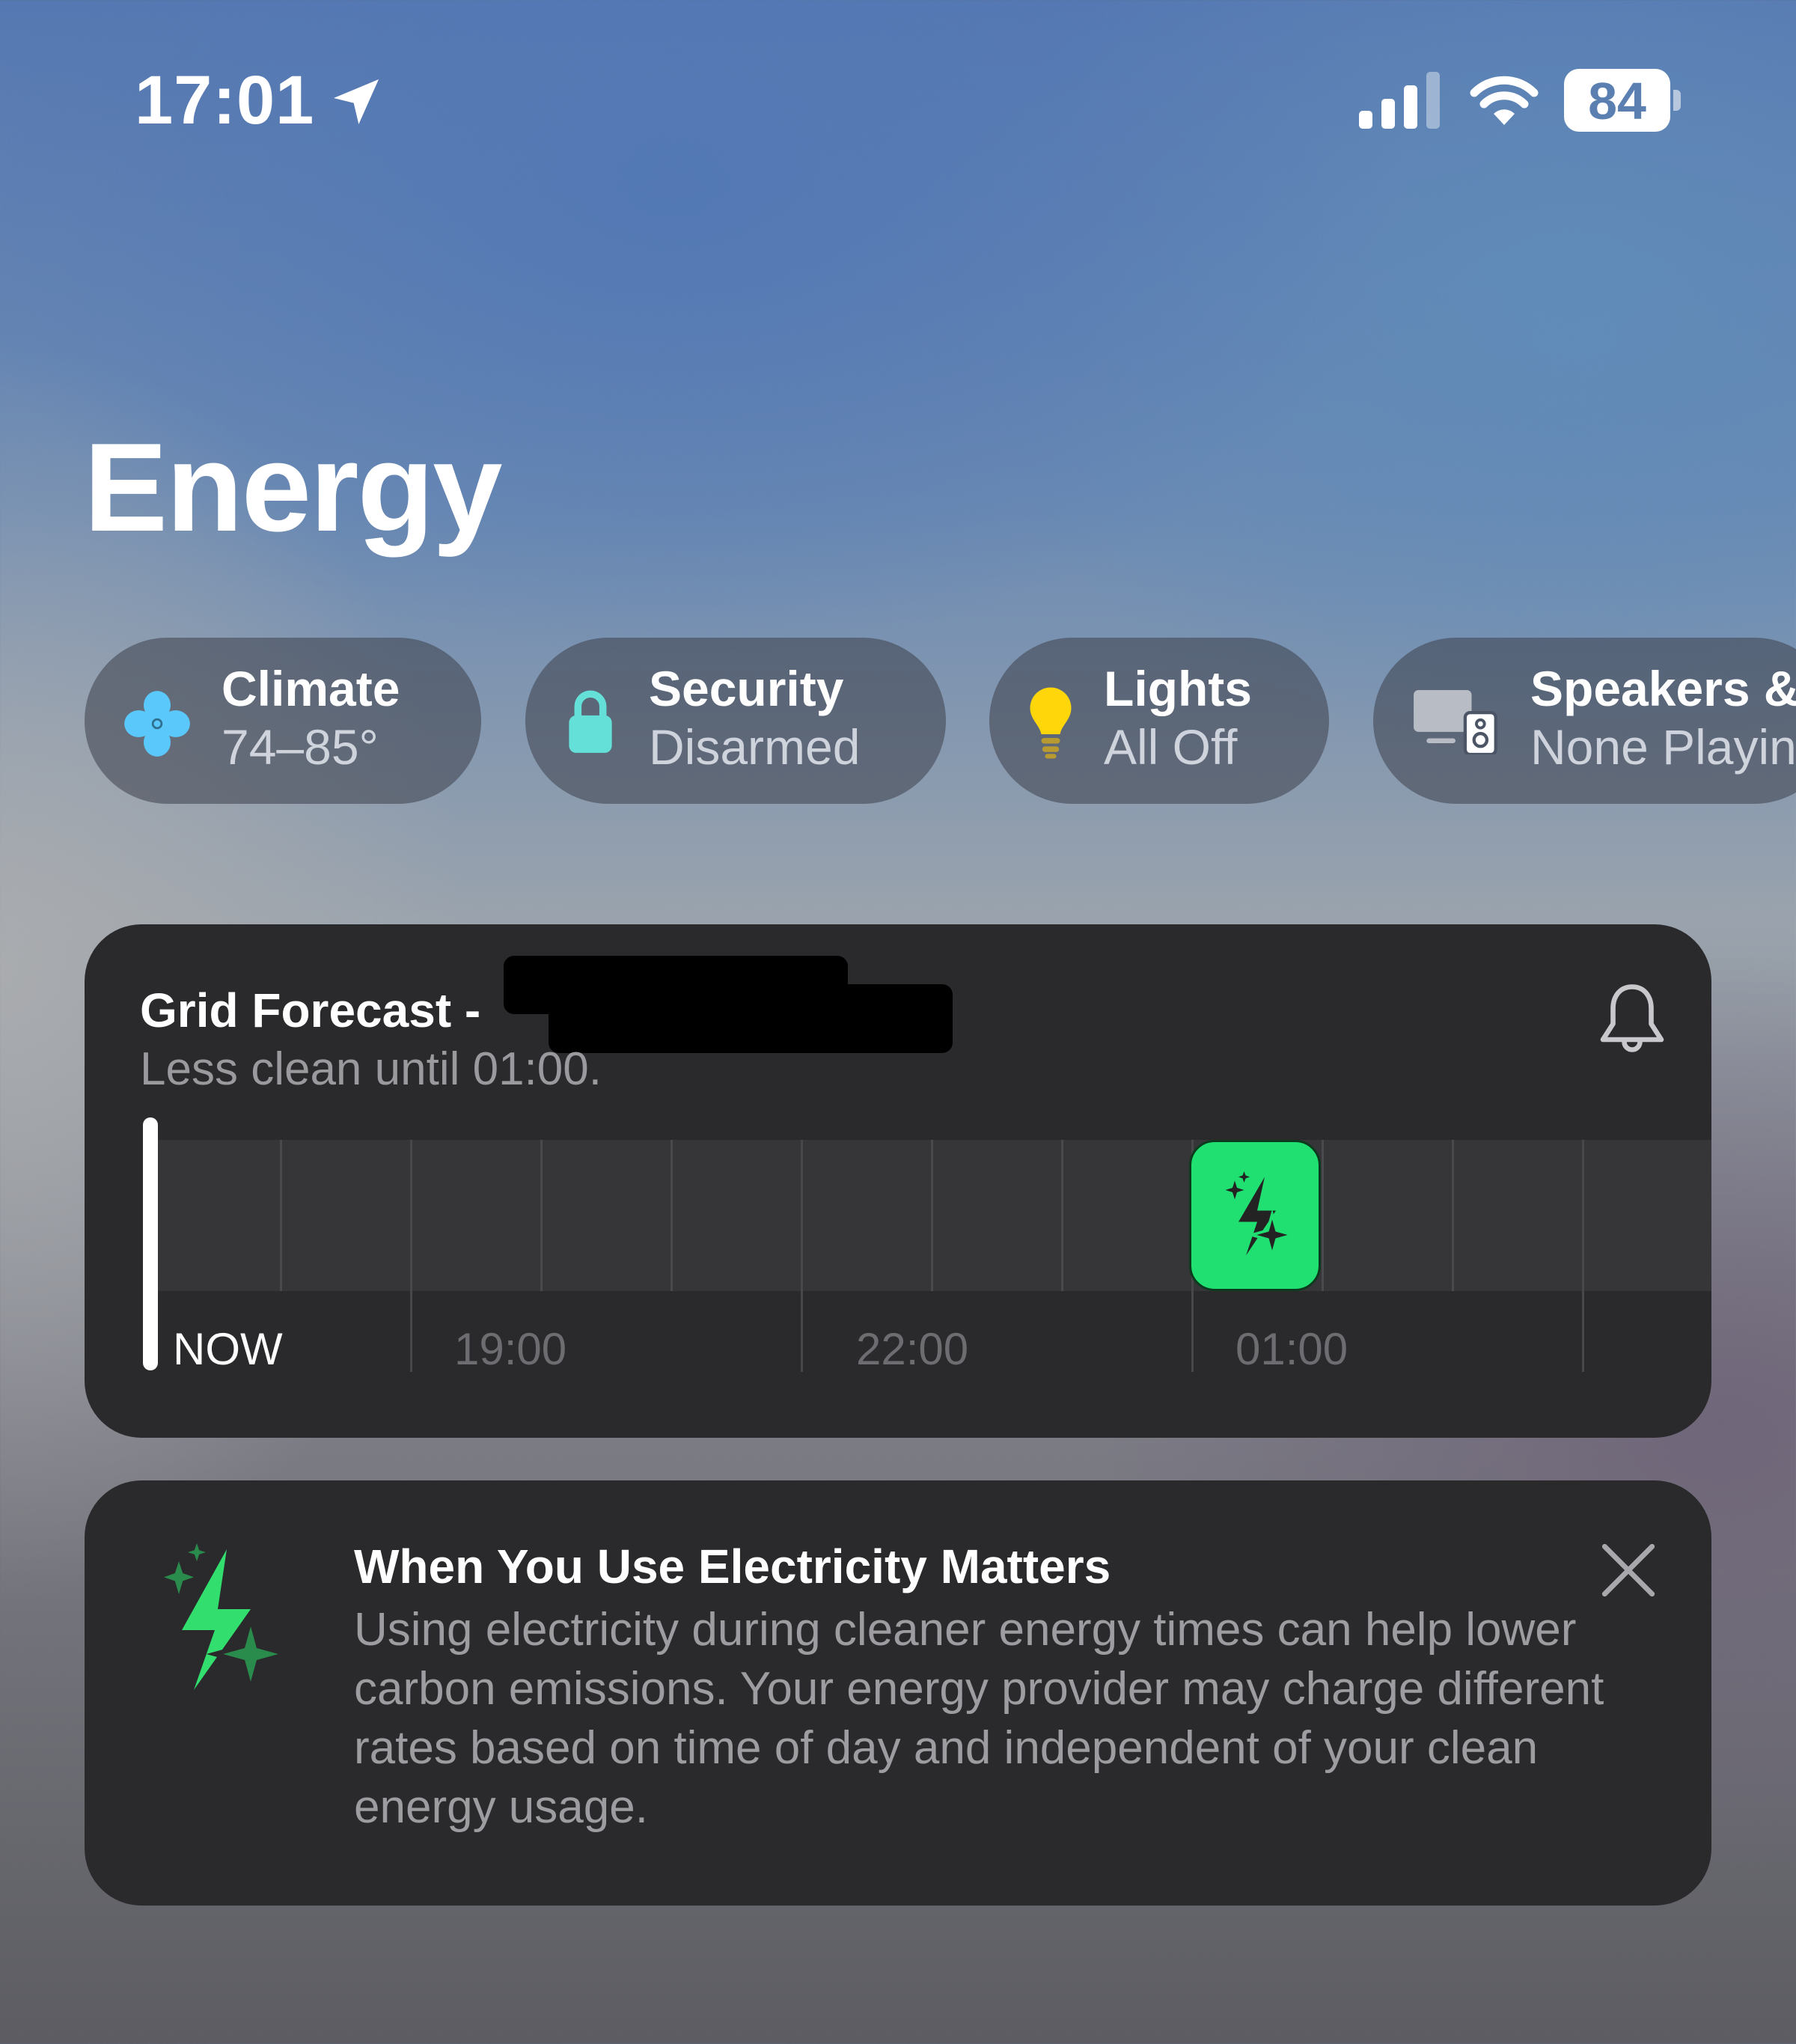 The width and height of the screenshot is (1796, 2044). Describe the element at coordinates (1178, 688) in the screenshot. I see `pill-label: Lights` at that location.